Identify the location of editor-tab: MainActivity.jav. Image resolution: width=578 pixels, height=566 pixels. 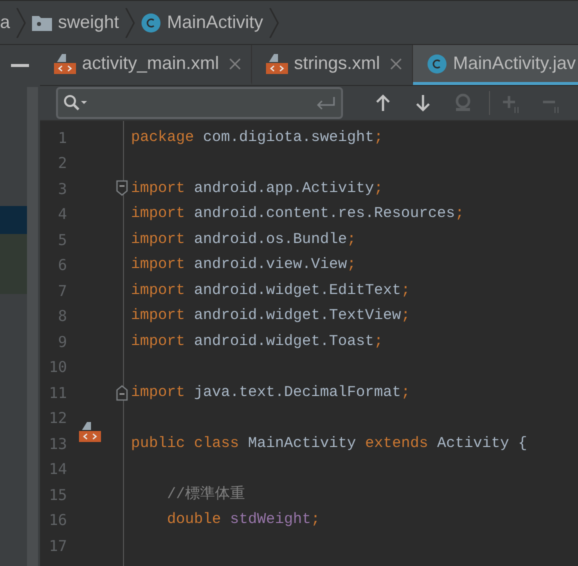
(495, 65).